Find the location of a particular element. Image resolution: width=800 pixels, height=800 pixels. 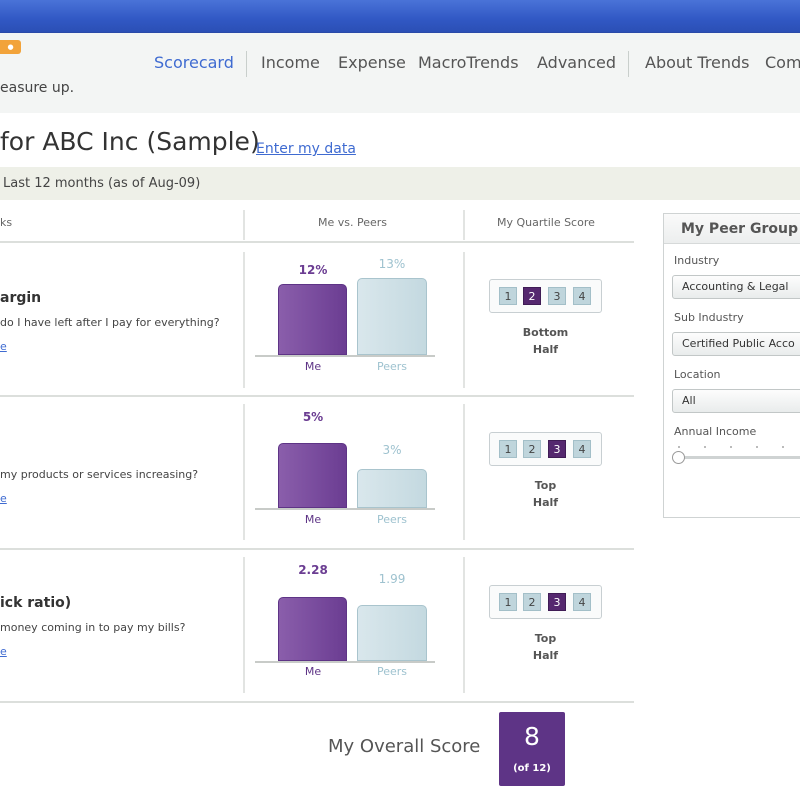

metric-title: argin is located at coordinates (21, 298).